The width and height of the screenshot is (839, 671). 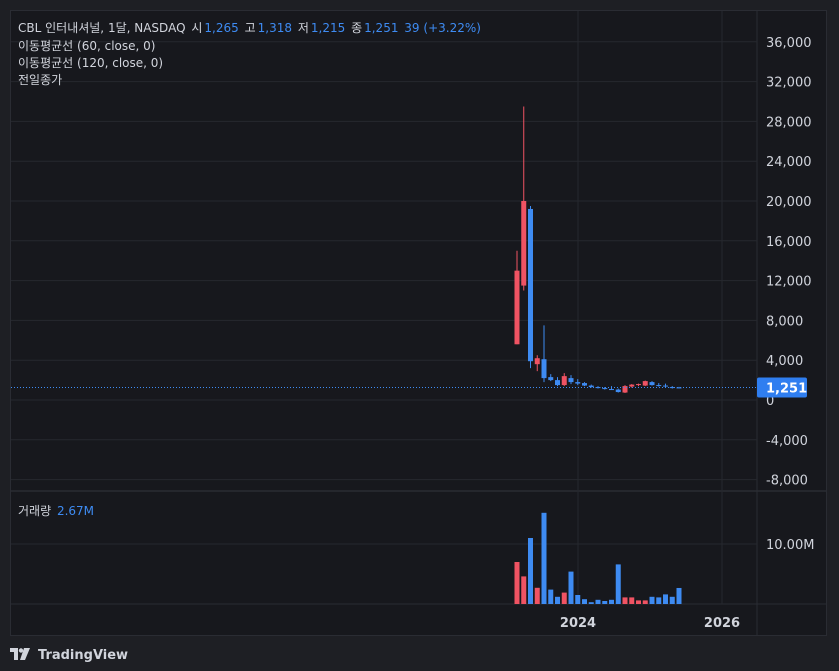 I want to click on indicator-prev-close: 전일종가, so click(x=40, y=79).